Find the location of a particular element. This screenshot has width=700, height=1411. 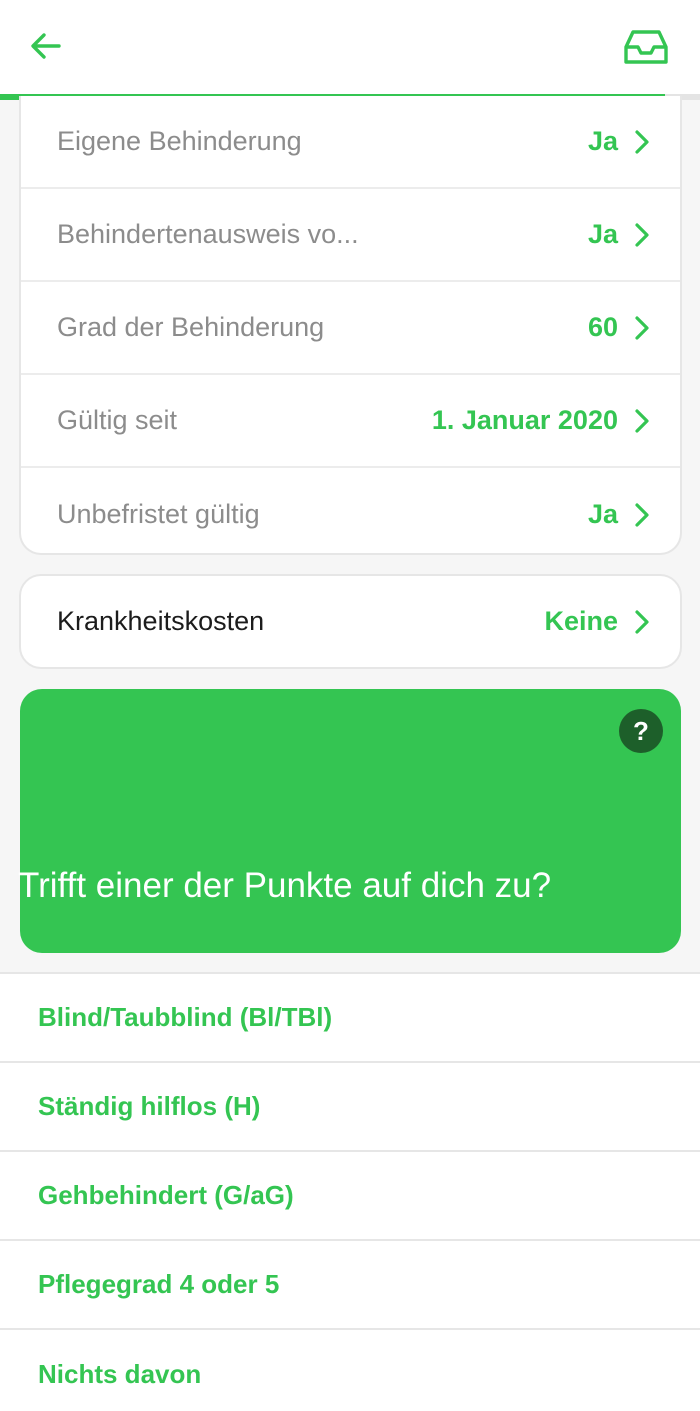

option-label: Ständig hilflos (H) is located at coordinates (149, 1106).